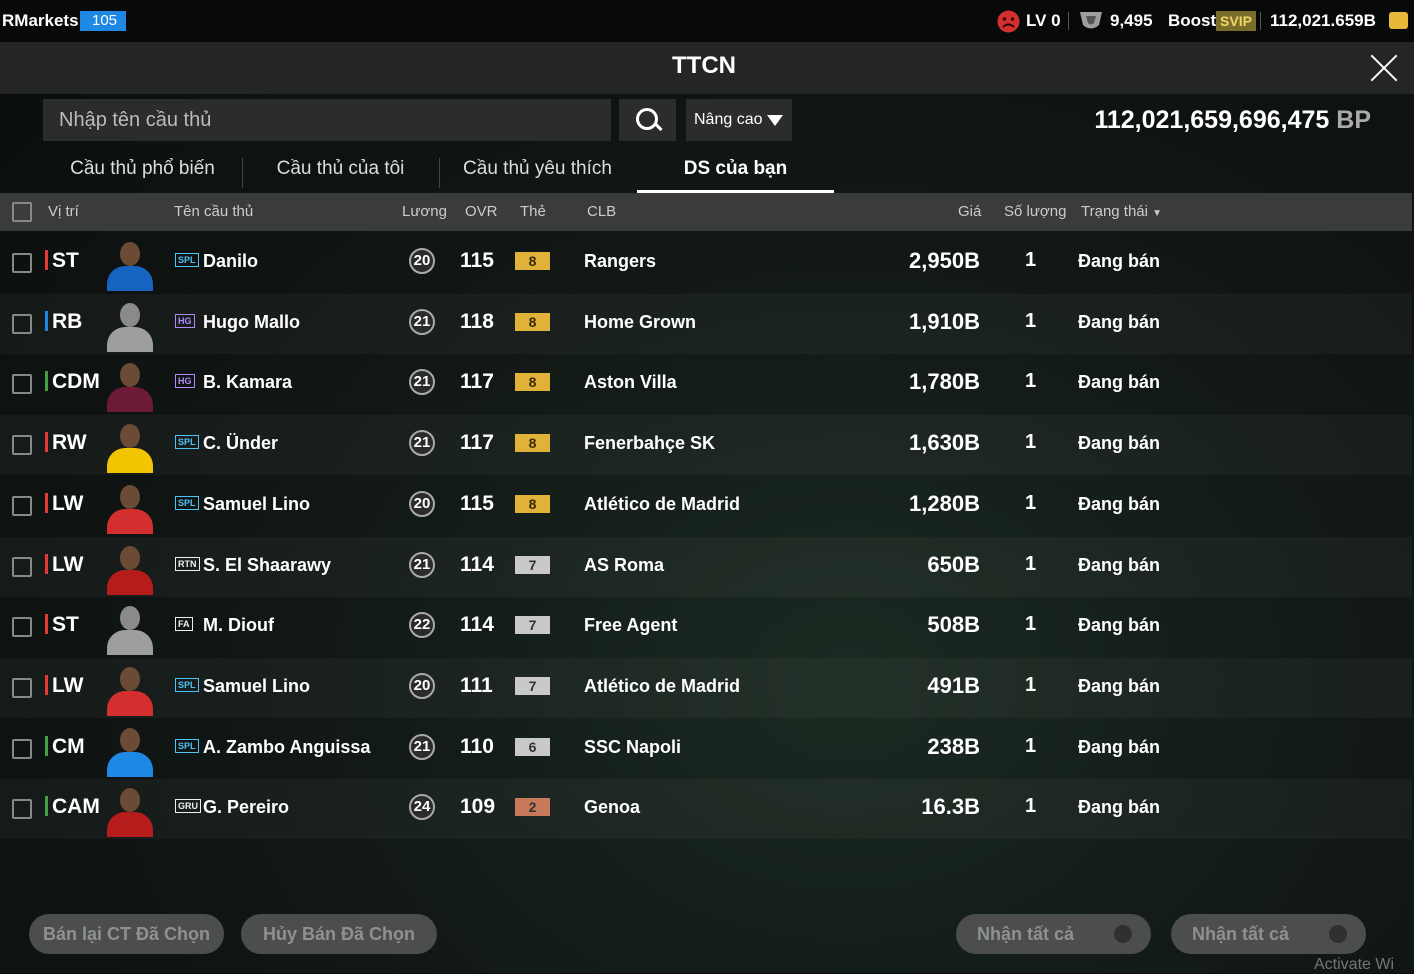  What do you see at coordinates (1026, 934) in the screenshot?
I see `claim-all-label: Nhận tất cả` at bounding box center [1026, 934].